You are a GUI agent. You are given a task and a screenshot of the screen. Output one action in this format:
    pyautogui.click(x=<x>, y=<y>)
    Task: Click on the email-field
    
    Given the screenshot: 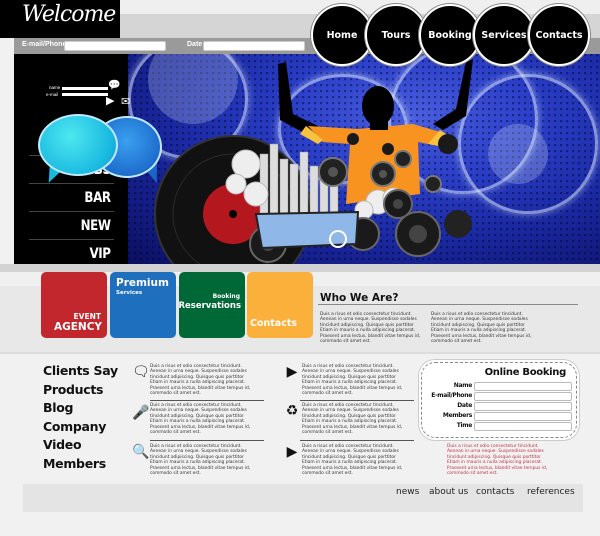 What is the action you would take?
    pyautogui.click(x=115, y=46)
    